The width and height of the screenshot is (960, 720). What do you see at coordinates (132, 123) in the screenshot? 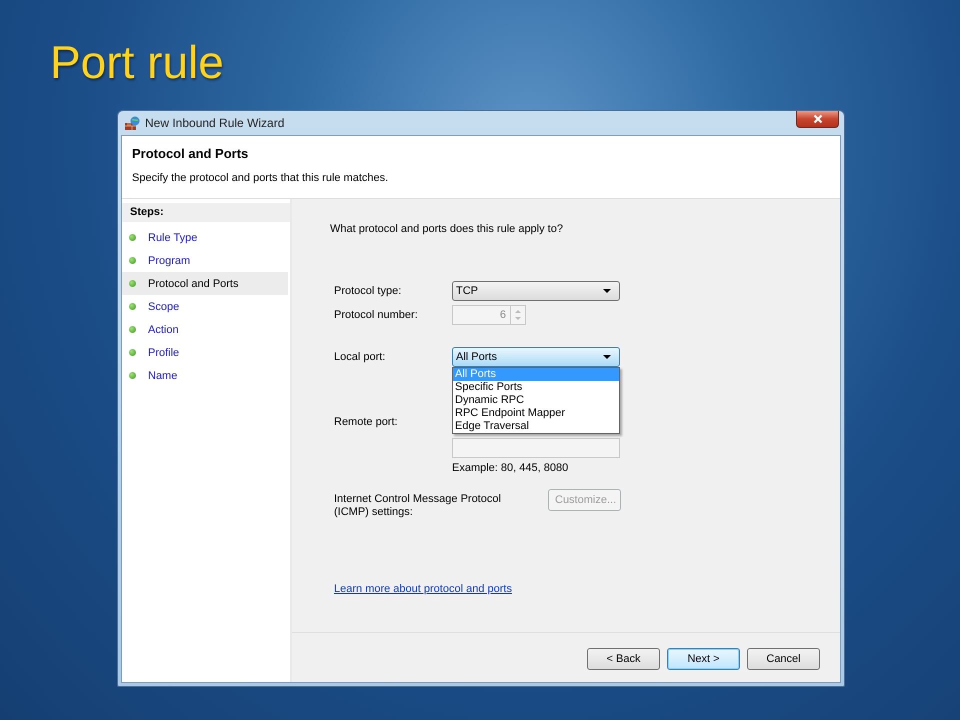
I see `firewall-icon` at bounding box center [132, 123].